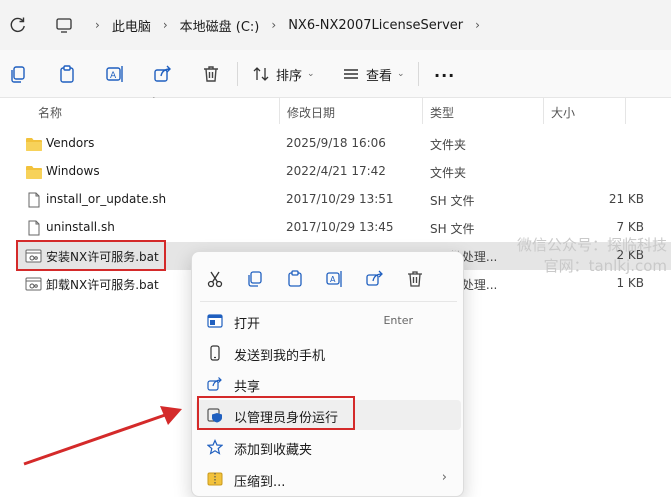 This screenshot has height=497, width=671. I want to click on highlight-box-file, so click(91, 255).